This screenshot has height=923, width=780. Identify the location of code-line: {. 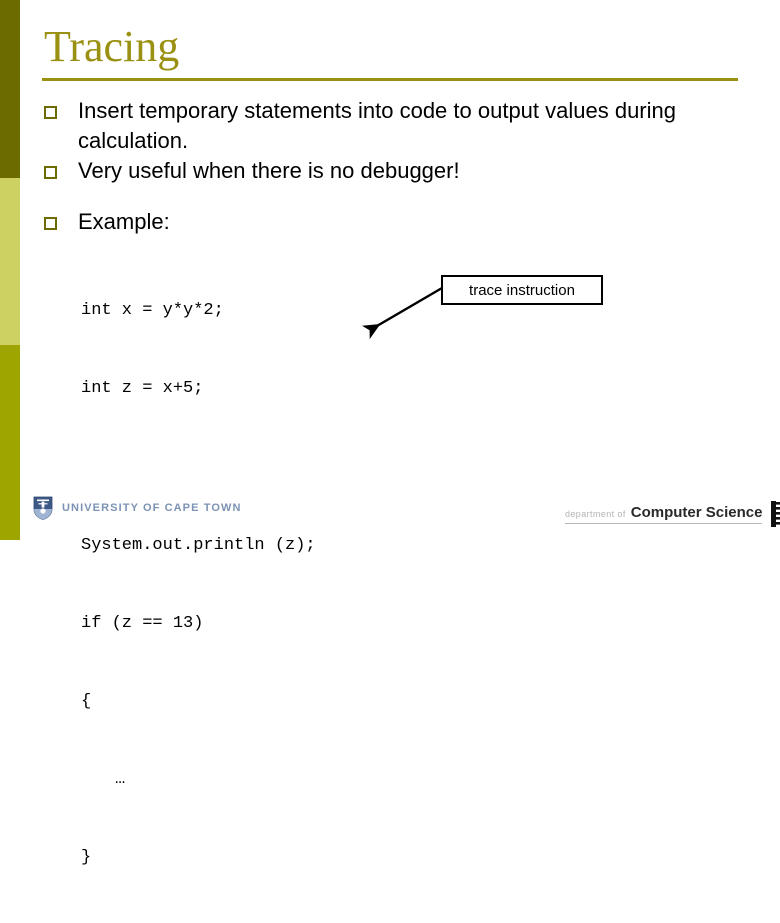
(86, 701).